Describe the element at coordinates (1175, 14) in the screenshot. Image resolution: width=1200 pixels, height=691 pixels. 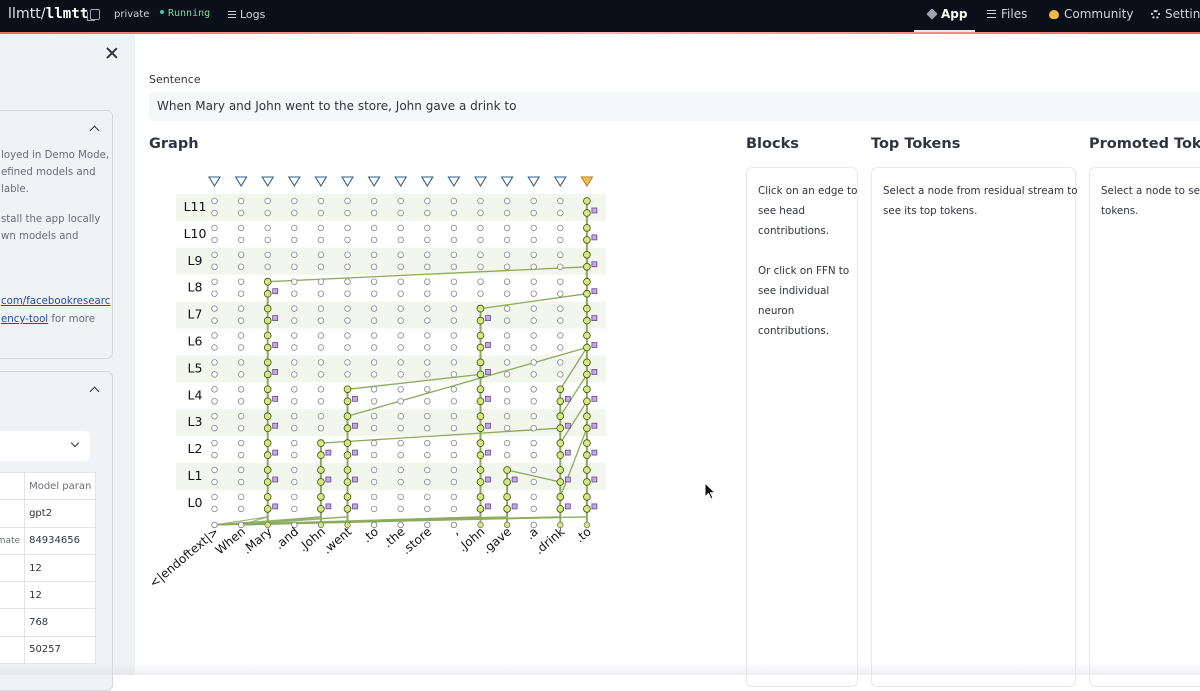
I see `tab-settings: Settin` at that location.